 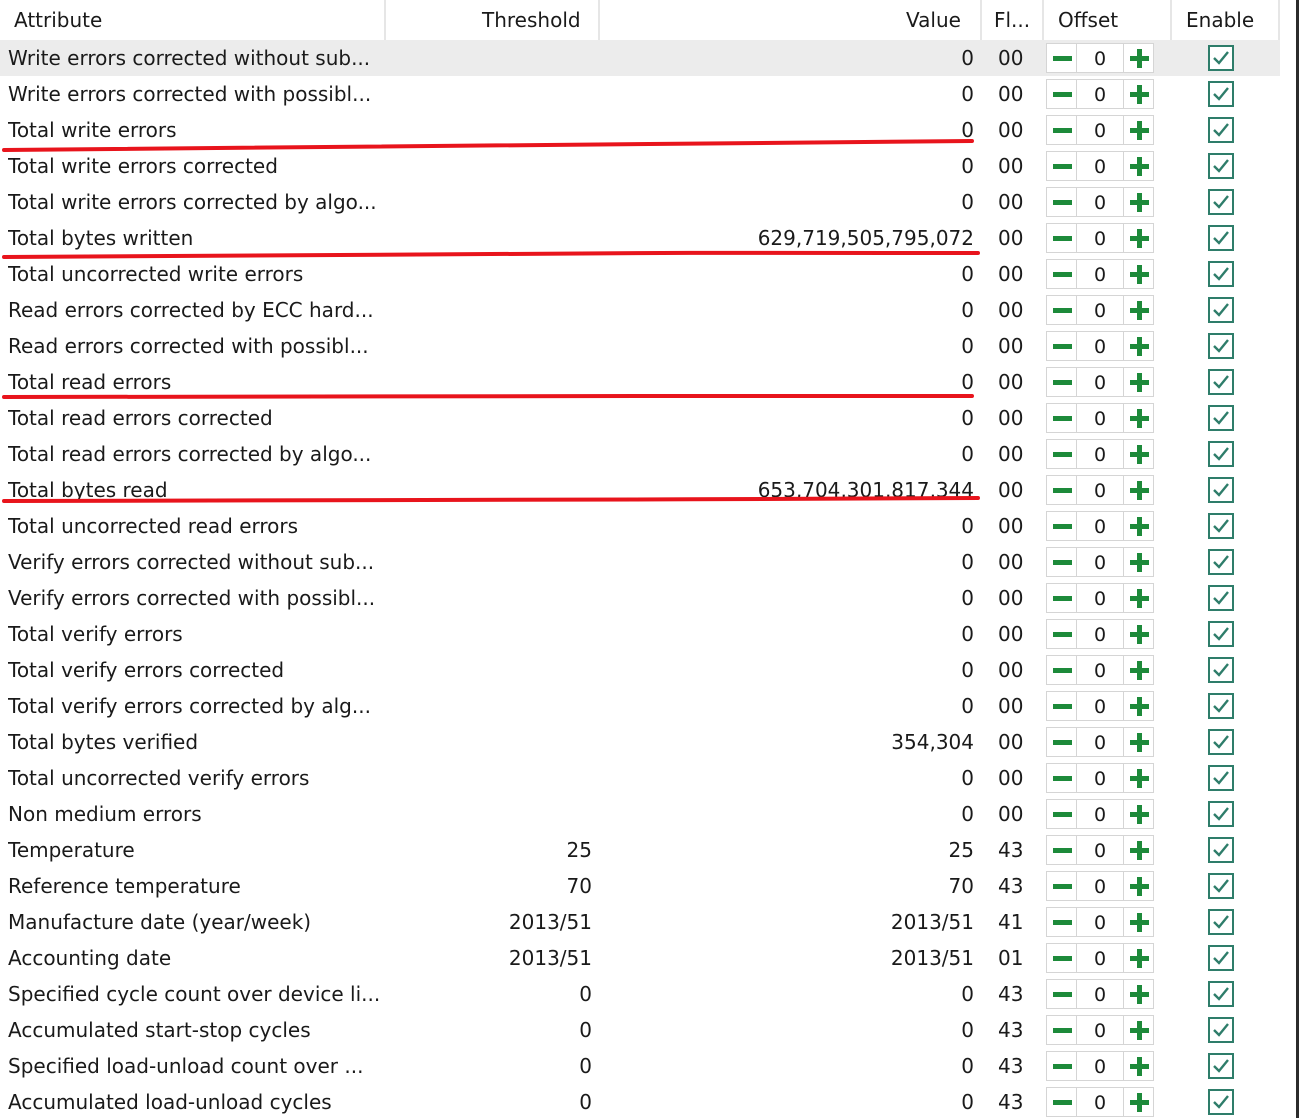 I want to click on table-row: Temperature 25 25 43 0, so click(x=640, y=850).